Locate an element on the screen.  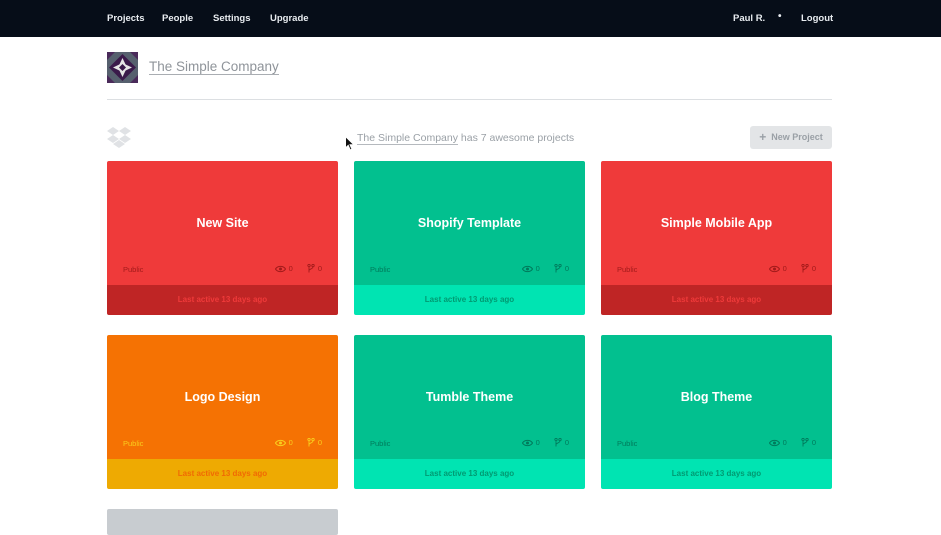
header-divider is located at coordinates (469, 99).